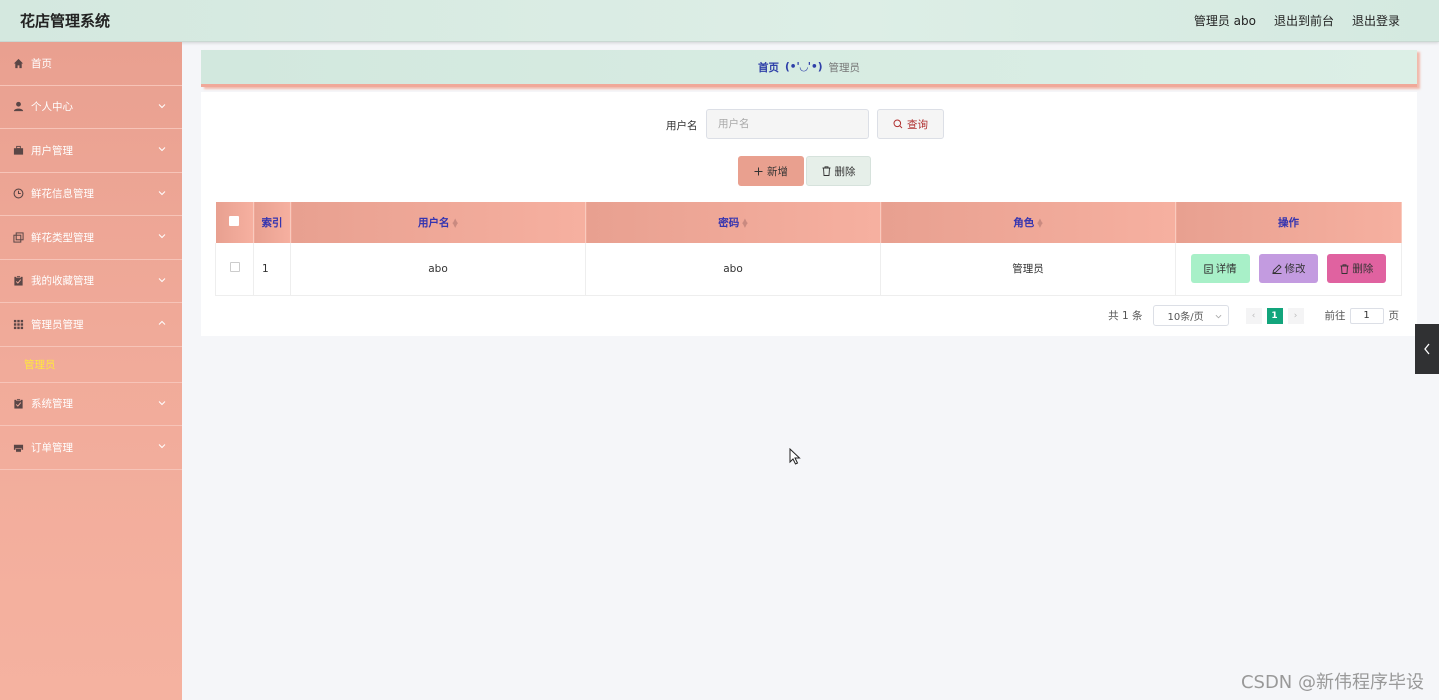 The width and height of the screenshot is (1439, 700). I want to click on sidebar-item-admin: 管理员管理, so click(91, 325).